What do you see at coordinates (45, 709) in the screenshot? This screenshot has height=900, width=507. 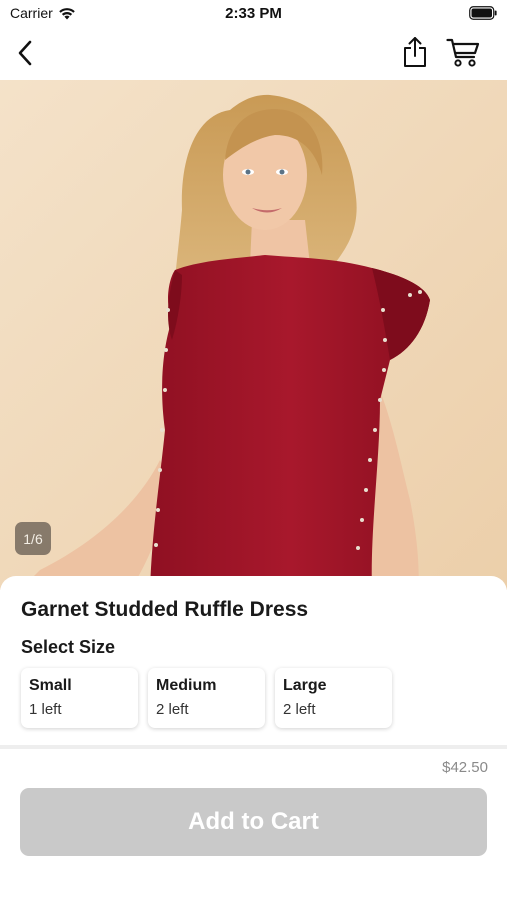 I see `size-stock: 1 left` at bounding box center [45, 709].